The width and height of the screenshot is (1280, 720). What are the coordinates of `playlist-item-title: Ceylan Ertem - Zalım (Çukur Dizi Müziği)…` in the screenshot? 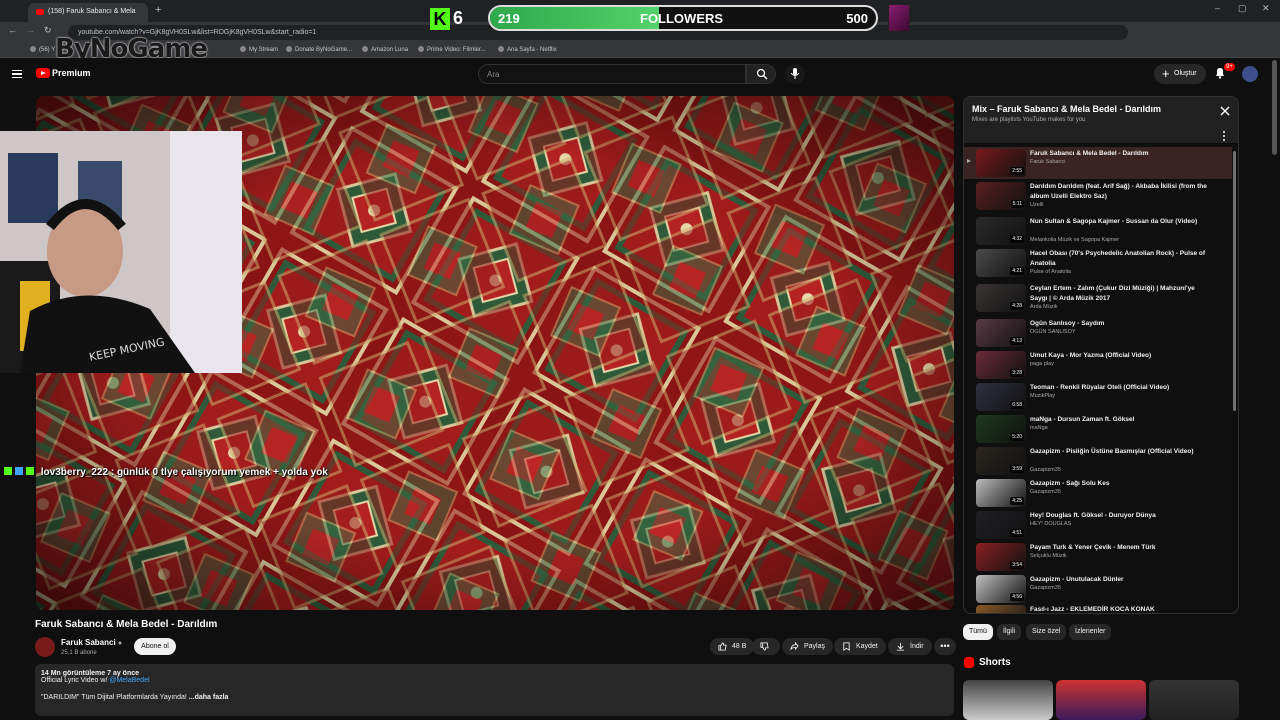 It's located at (1120, 293).